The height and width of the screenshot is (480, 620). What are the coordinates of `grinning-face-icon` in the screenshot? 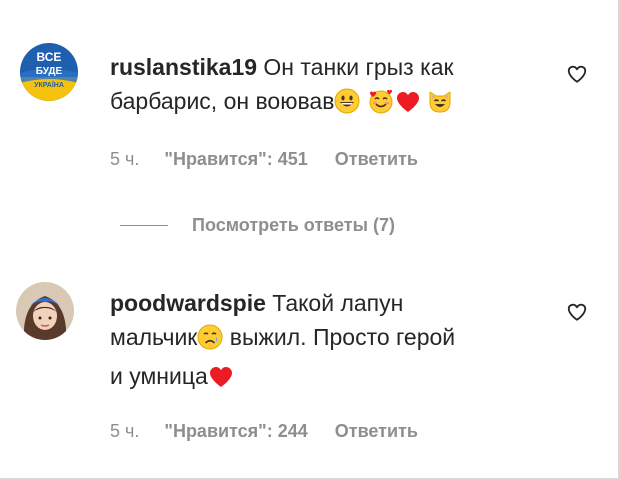 It's located at (347, 105).